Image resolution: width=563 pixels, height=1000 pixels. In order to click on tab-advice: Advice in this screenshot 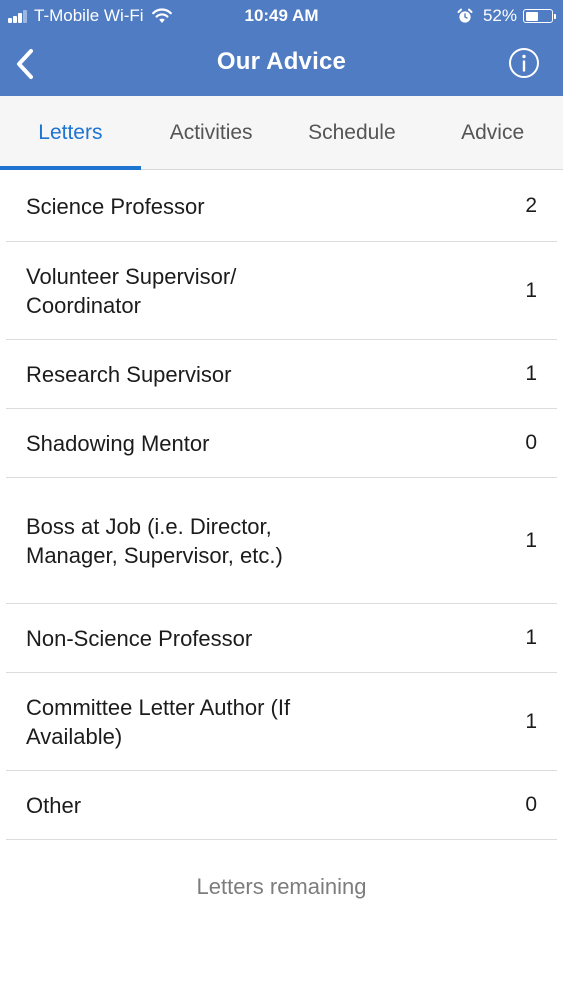, I will do `click(492, 132)`.